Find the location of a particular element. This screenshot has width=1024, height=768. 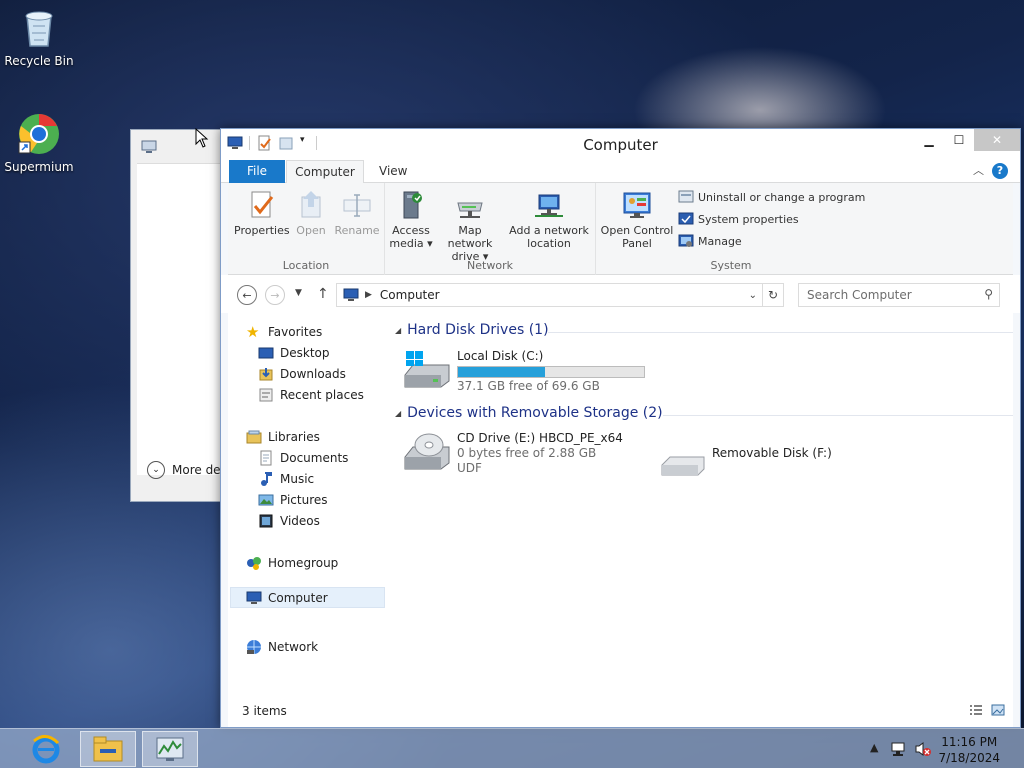

chevron-down-icon: ⌄ is located at coordinates (156, 470).